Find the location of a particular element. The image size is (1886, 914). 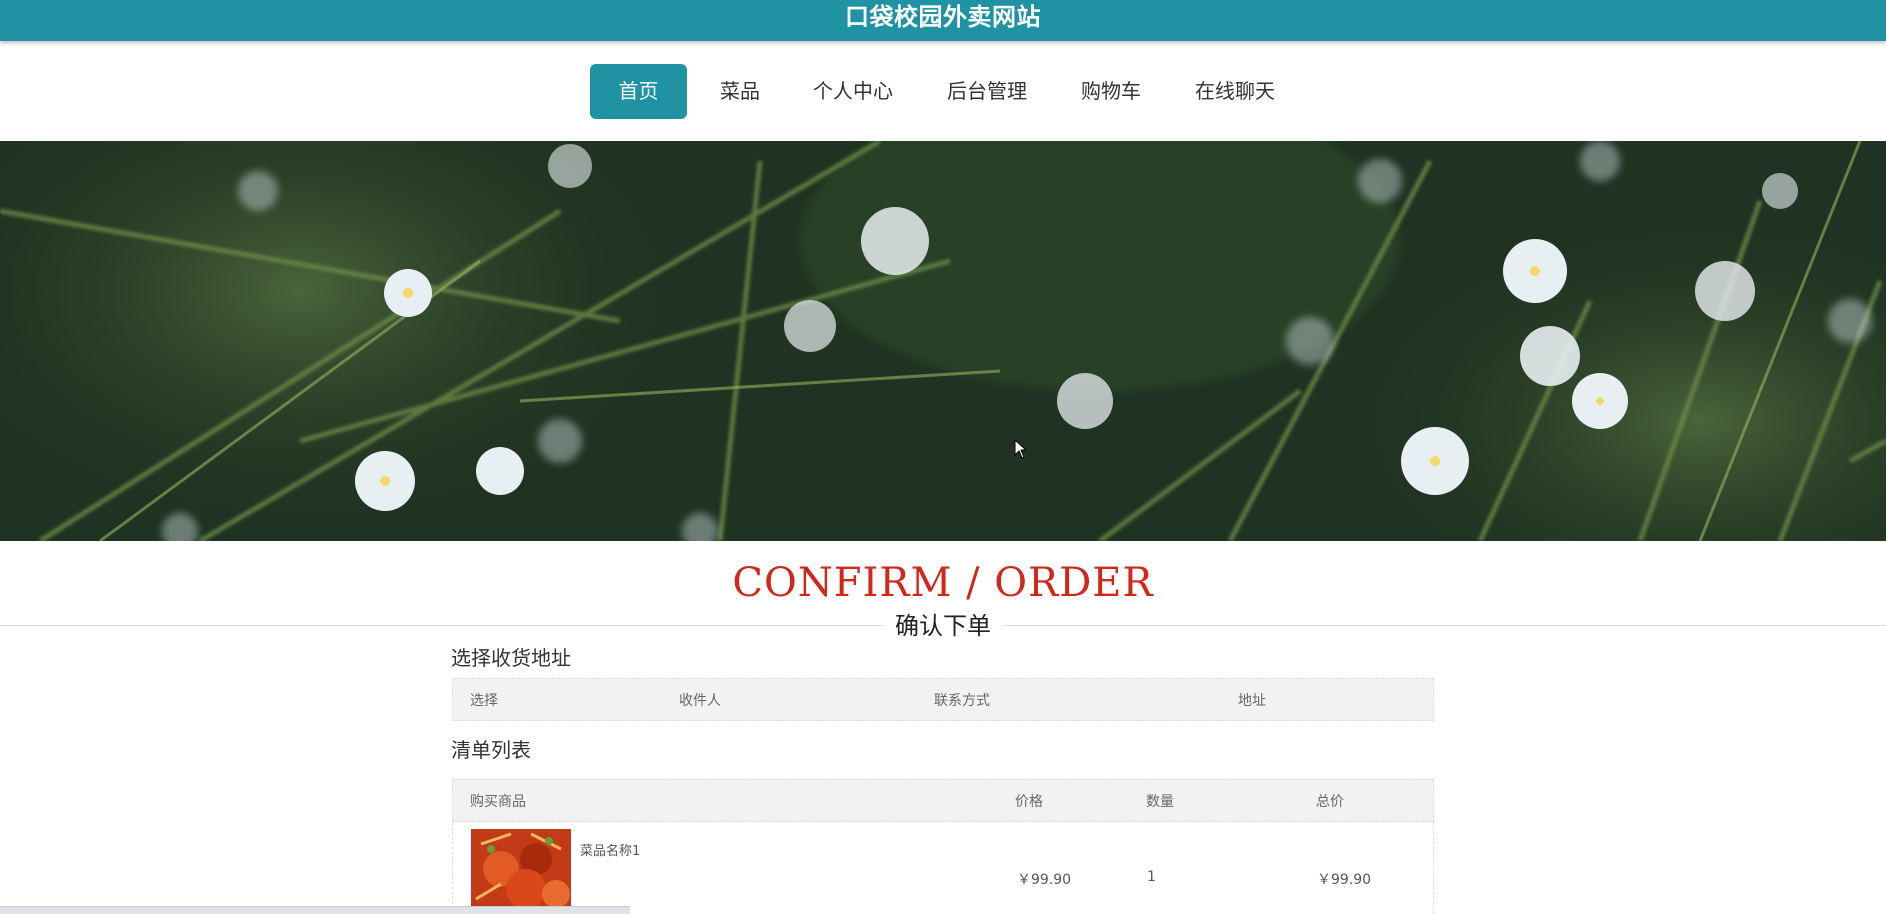

top-title-bar: 口袋校园外卖网站 is located at coordinates (943, 20).